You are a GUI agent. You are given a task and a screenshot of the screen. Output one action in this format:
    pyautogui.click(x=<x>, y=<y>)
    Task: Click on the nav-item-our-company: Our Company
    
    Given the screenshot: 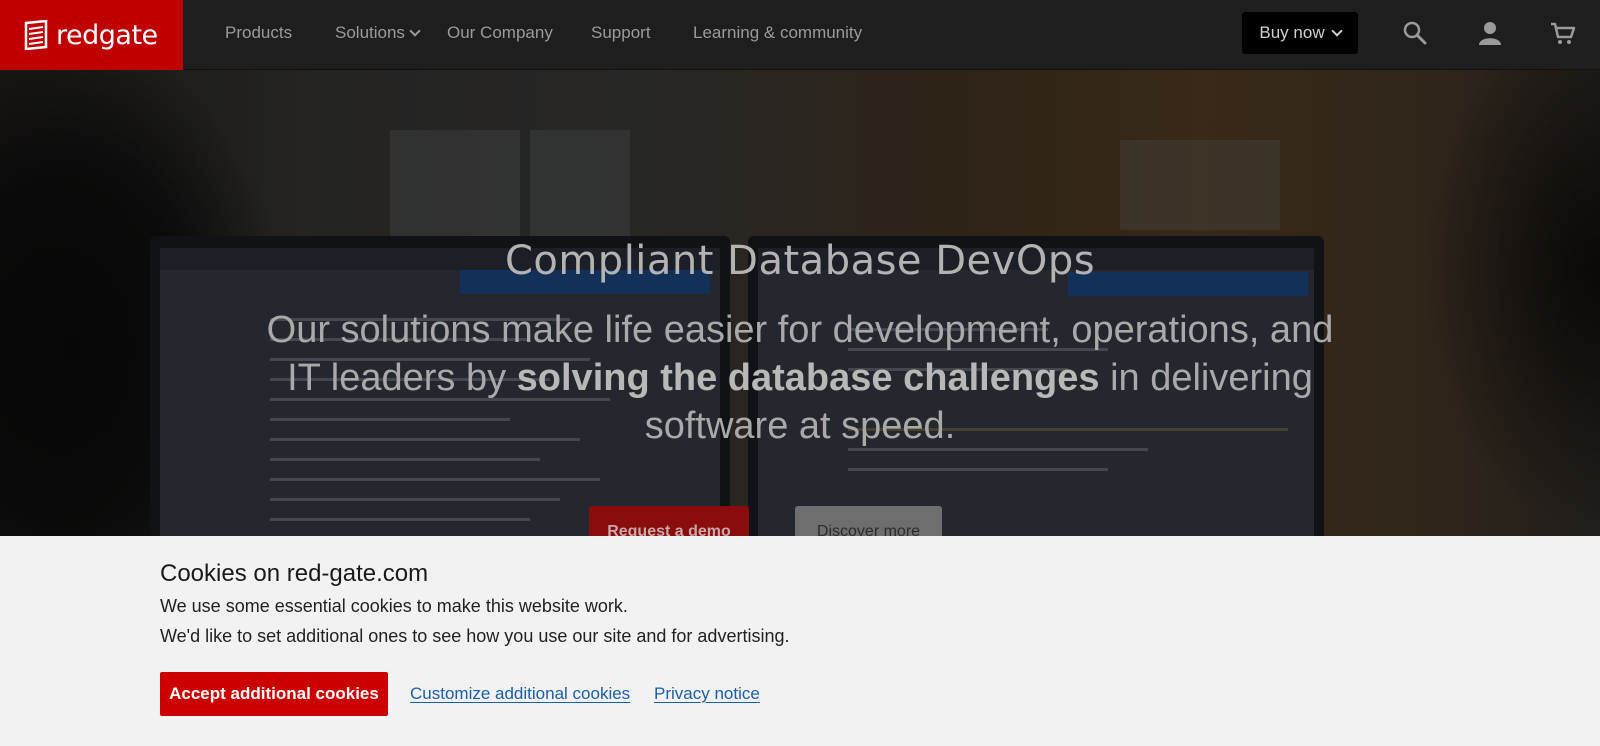 What is the action you would take?
    pyautogui.click(x=500, y=33)
    